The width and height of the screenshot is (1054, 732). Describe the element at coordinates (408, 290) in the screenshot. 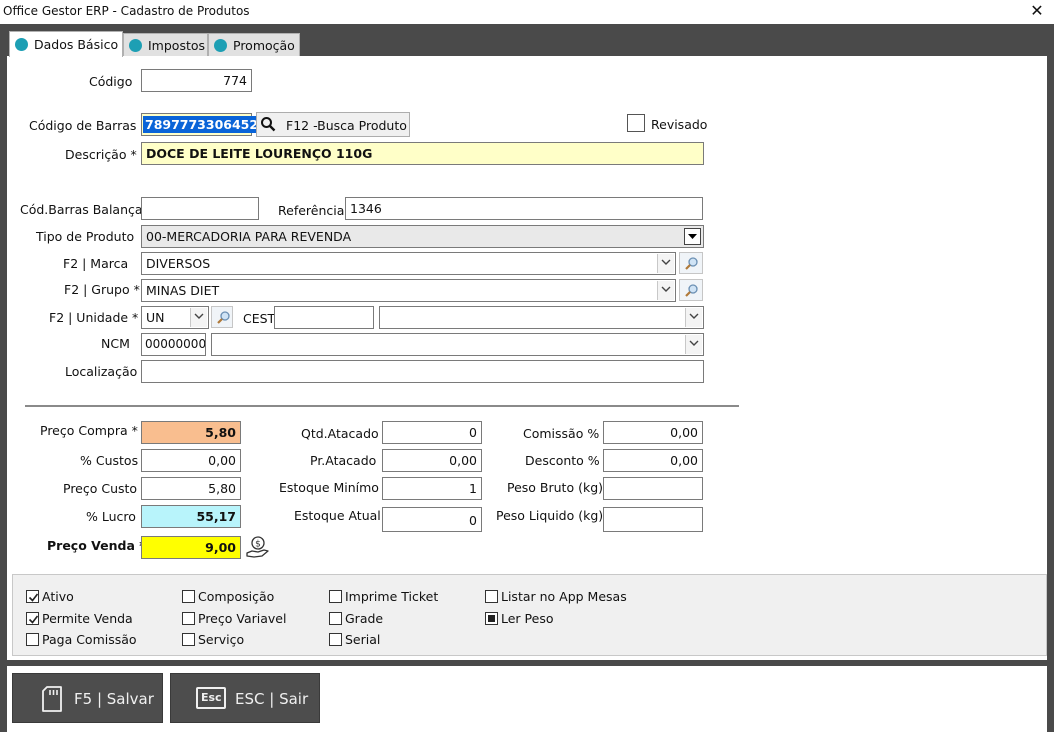

I see `grupo-select: MINAS DIET` at that location.